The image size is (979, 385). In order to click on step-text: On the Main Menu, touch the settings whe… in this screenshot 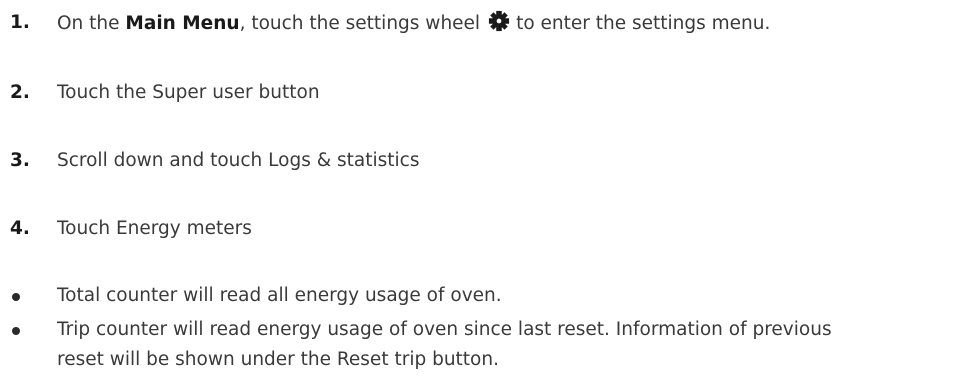, I will do `click(413, 22)`.